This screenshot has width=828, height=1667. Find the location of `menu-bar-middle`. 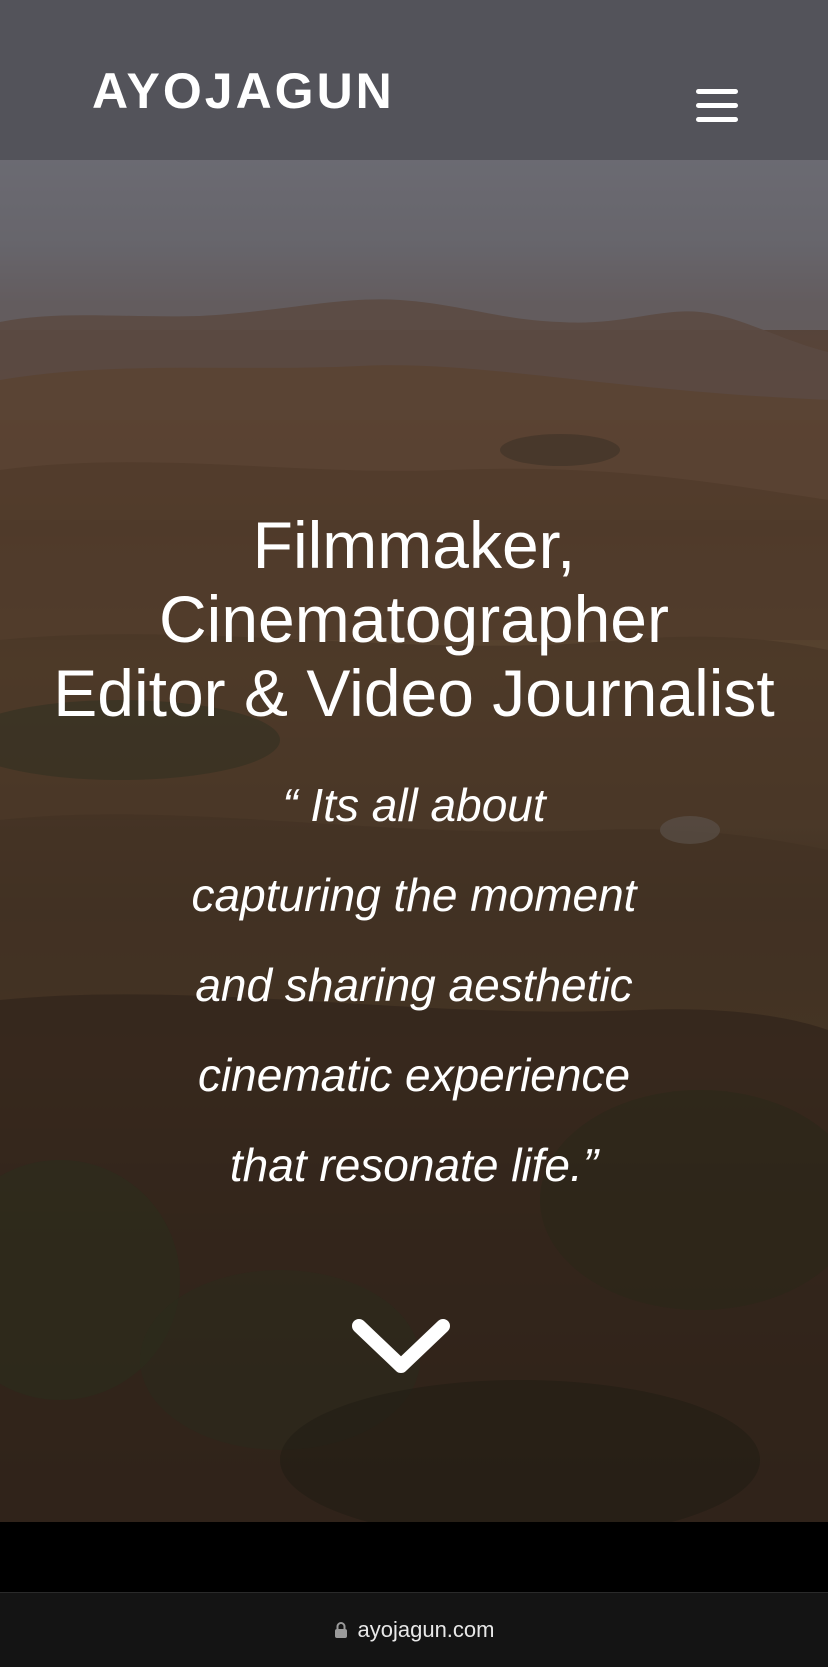

menu-bar-middle is located at coordinates (717, 105).